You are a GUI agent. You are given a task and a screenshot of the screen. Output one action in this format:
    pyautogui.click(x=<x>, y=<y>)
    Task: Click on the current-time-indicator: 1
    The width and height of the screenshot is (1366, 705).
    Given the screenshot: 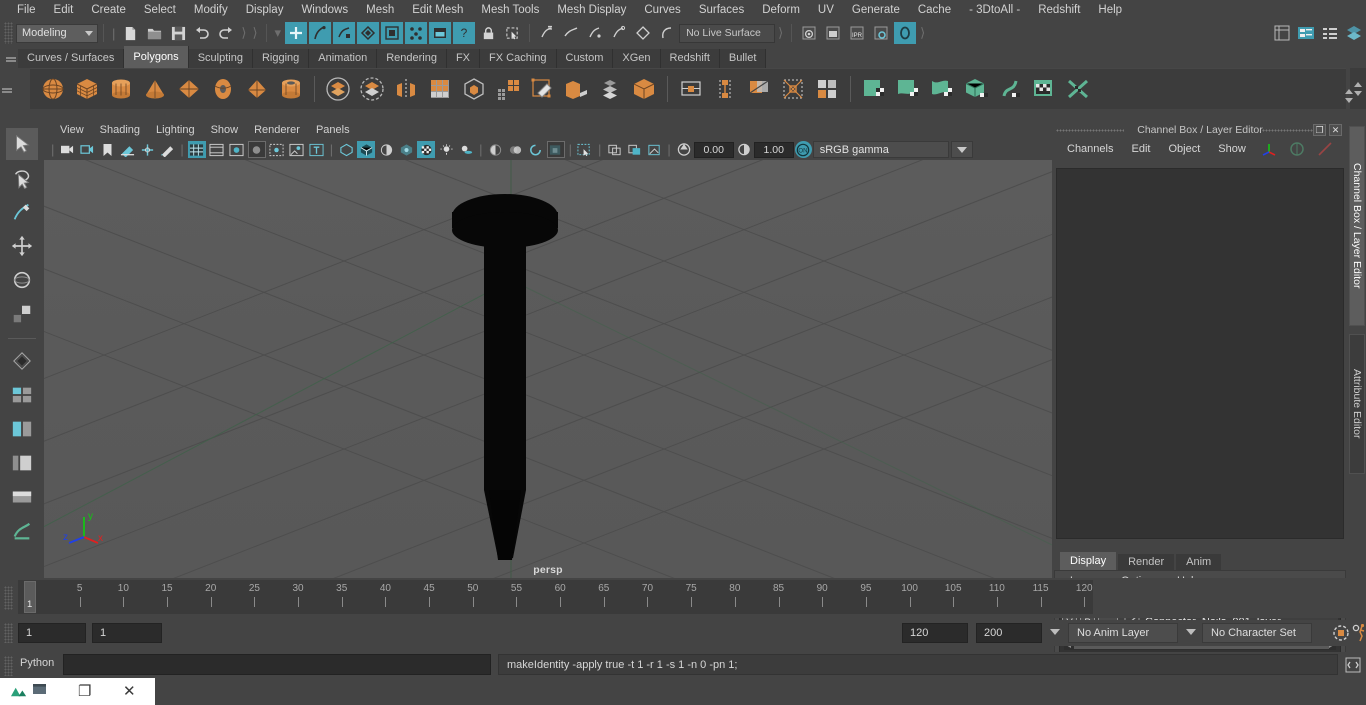 What is the action you would take?
    pyautogui.click(x=30, y=597)
    